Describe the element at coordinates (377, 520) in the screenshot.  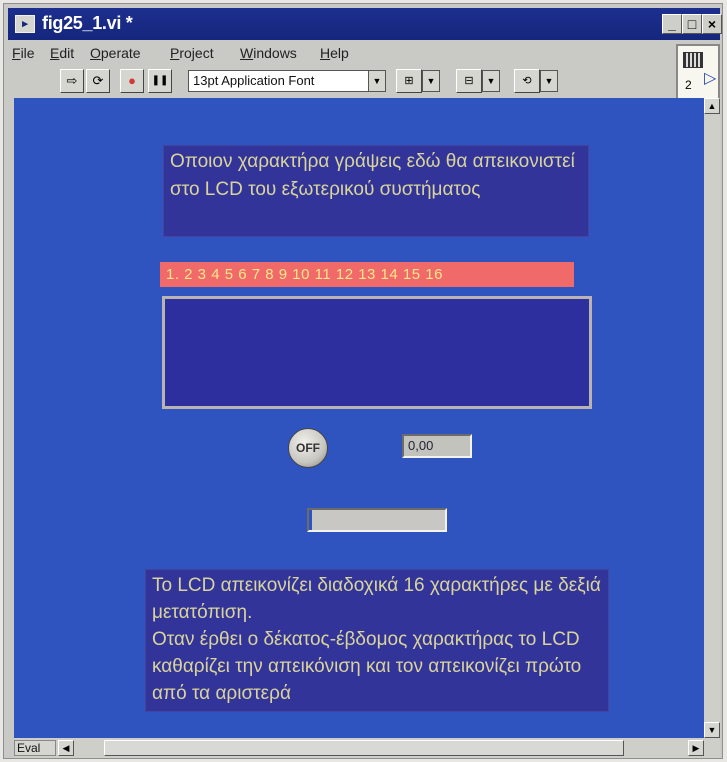
I see `progress-indicator` at that location.